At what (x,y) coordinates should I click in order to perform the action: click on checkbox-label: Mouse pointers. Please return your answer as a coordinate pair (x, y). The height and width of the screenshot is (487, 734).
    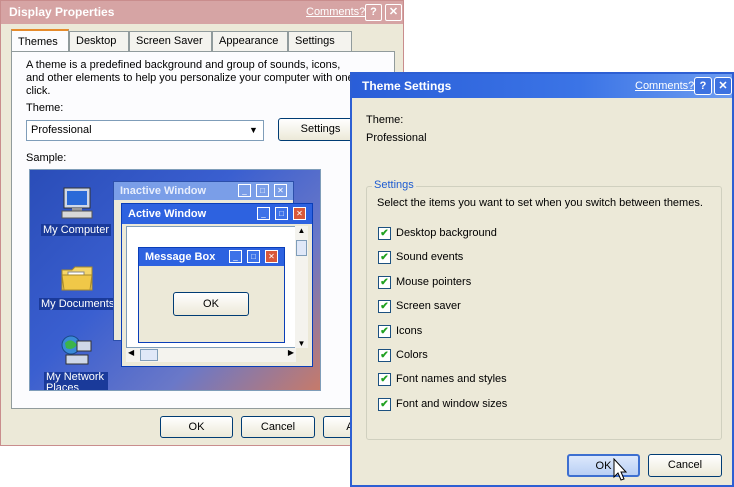
    Looking at the image, I should click on (434, 282).